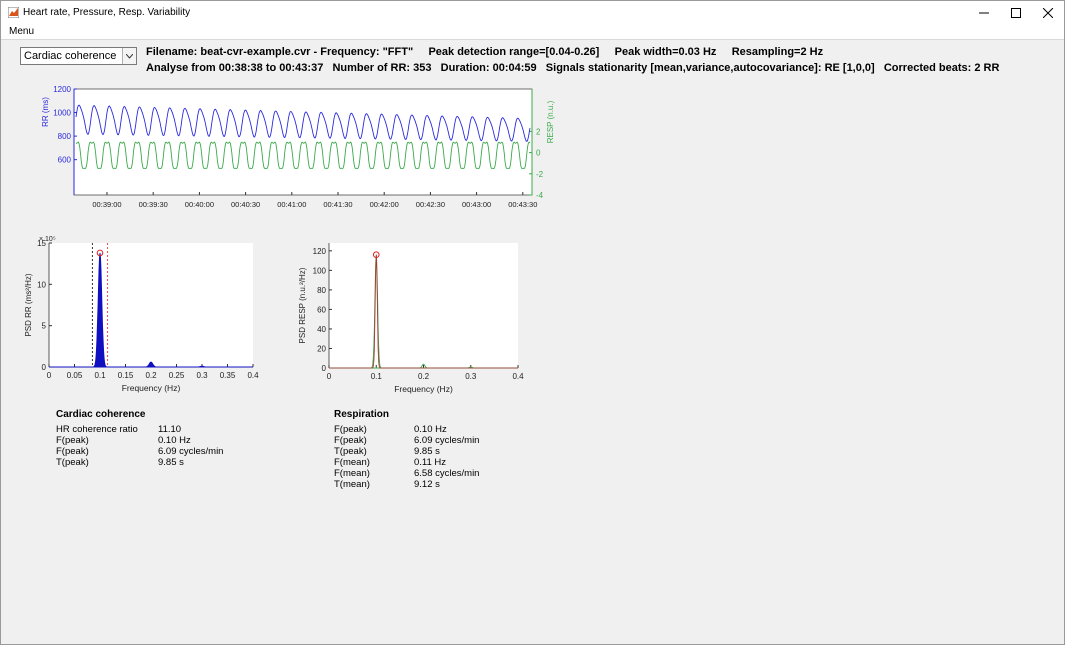 The width and height of the screenshot is (1065, 645). Describe the element at coordinates (107, 12) in the screenshot. I see `window-title: Heart rate, Pressure, Resp. Variability` at that location.